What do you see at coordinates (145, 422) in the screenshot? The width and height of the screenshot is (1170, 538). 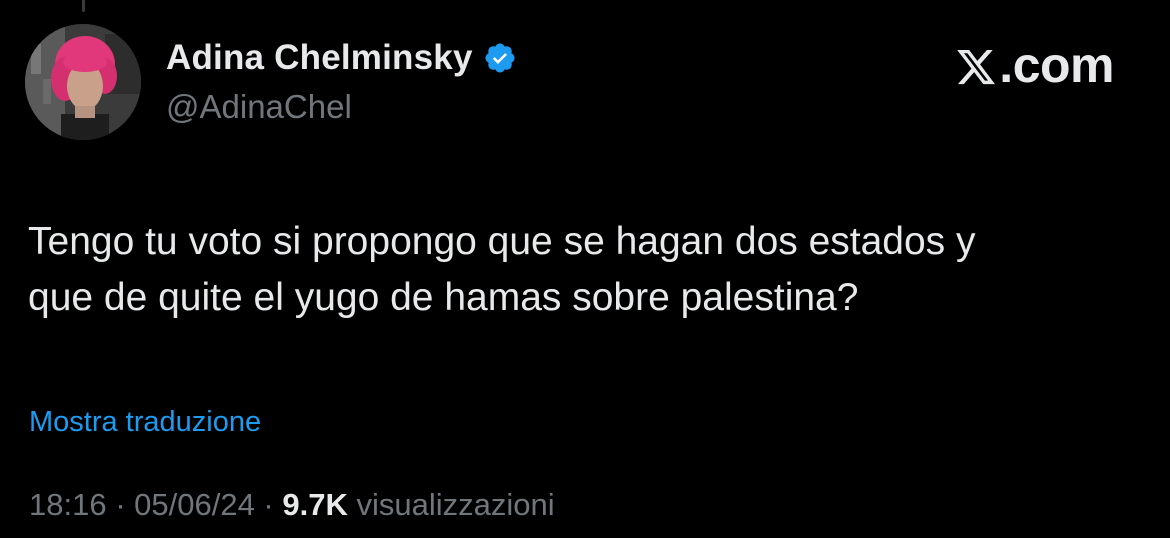 I see `show-translation-link: Mostra traduzione` at bounding box center [145, 422].